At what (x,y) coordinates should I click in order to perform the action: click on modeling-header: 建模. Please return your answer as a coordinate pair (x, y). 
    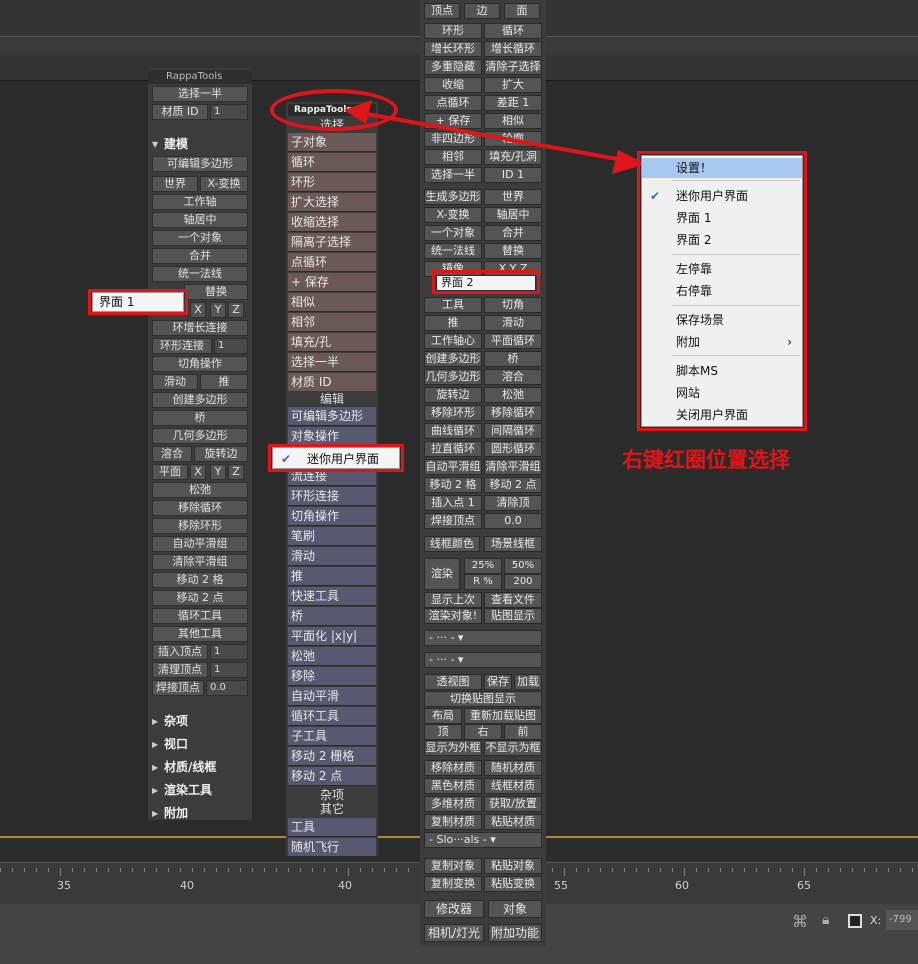
    Looking at the image, I should click on (176, 144).